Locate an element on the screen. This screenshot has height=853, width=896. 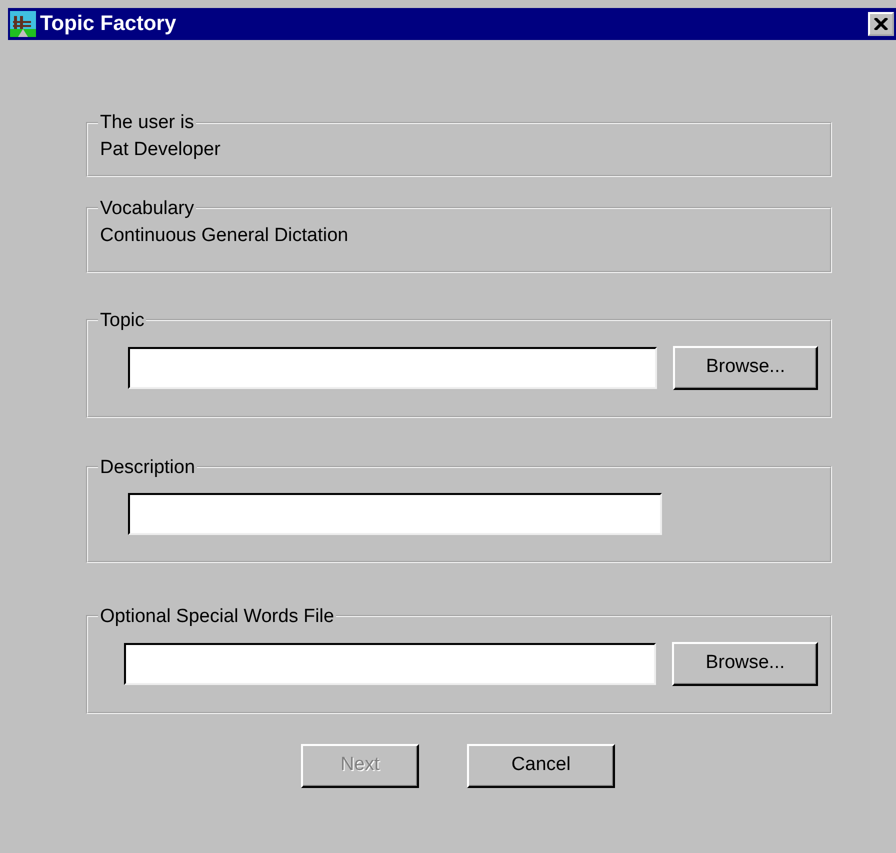
close-button is located at coordinates (881, 24).